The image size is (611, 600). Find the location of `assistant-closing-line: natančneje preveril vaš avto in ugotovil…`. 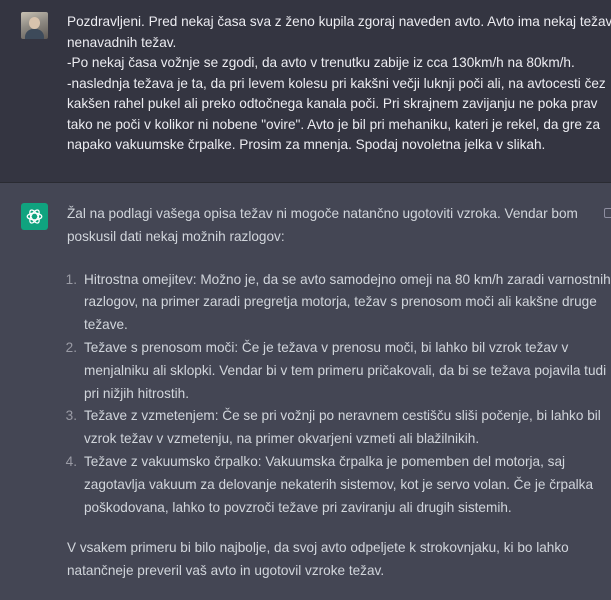

assistant-closing-line: natančneje preveril vaš avto in ugotovil… is located at coordinates (226, 571).